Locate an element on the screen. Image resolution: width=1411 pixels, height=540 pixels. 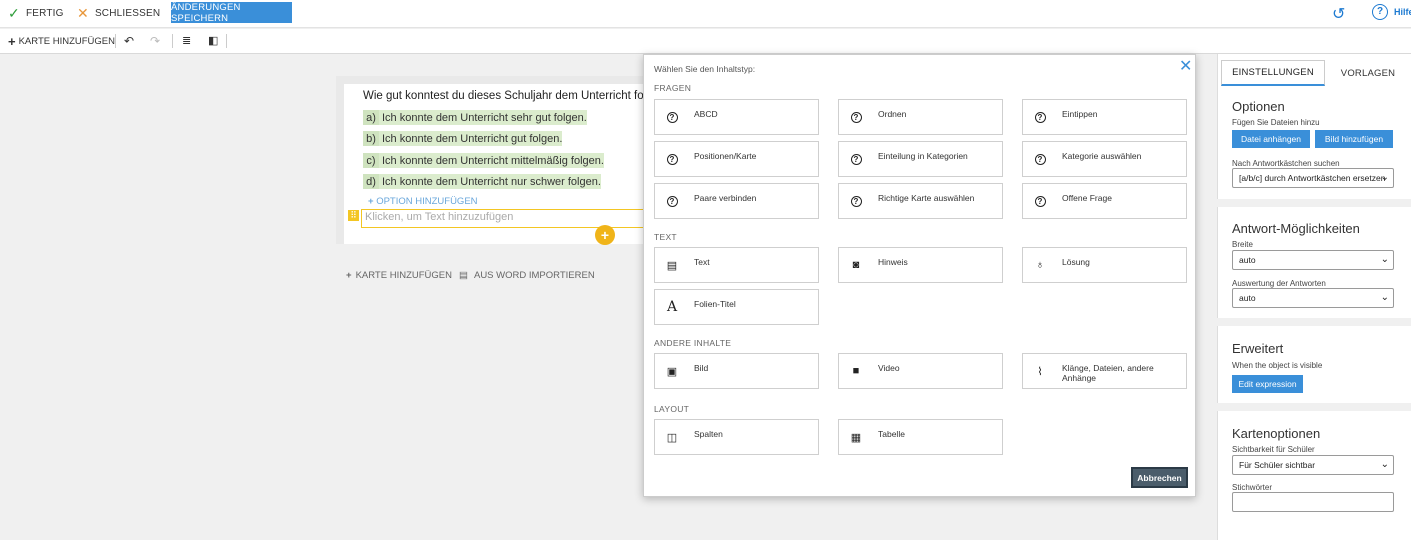
drag-handle-icon: ⠿ is located at coordinates (353, 215).